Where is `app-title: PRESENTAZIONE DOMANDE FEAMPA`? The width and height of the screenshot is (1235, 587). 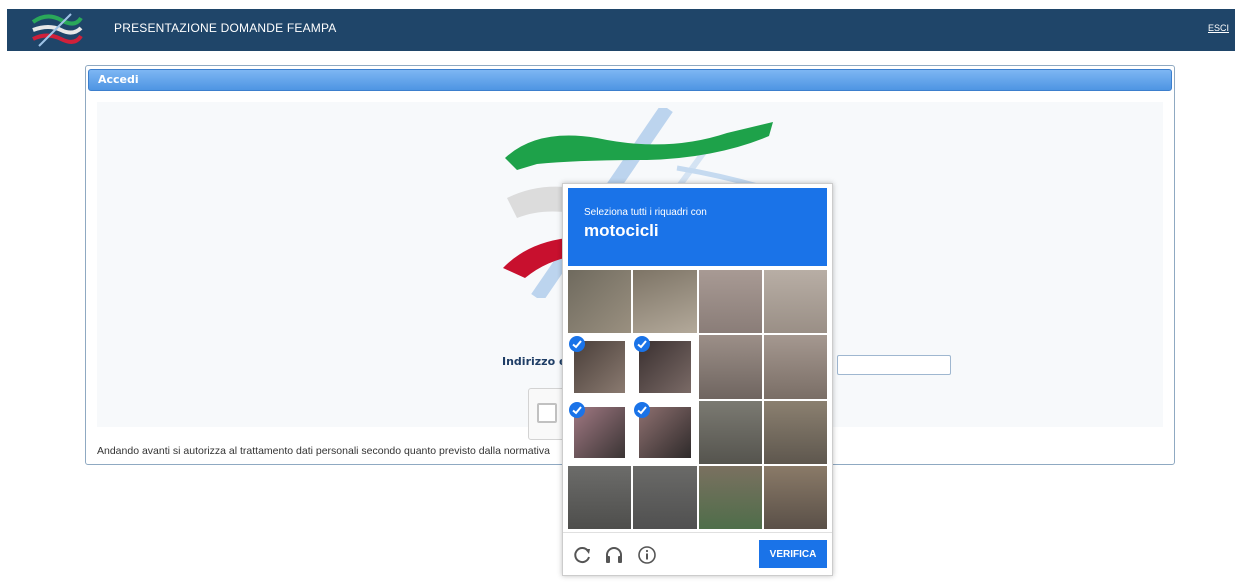 app-title: PRESENTAZIONE DOMANDE FEAMPA is located at coordinates (225, 28).